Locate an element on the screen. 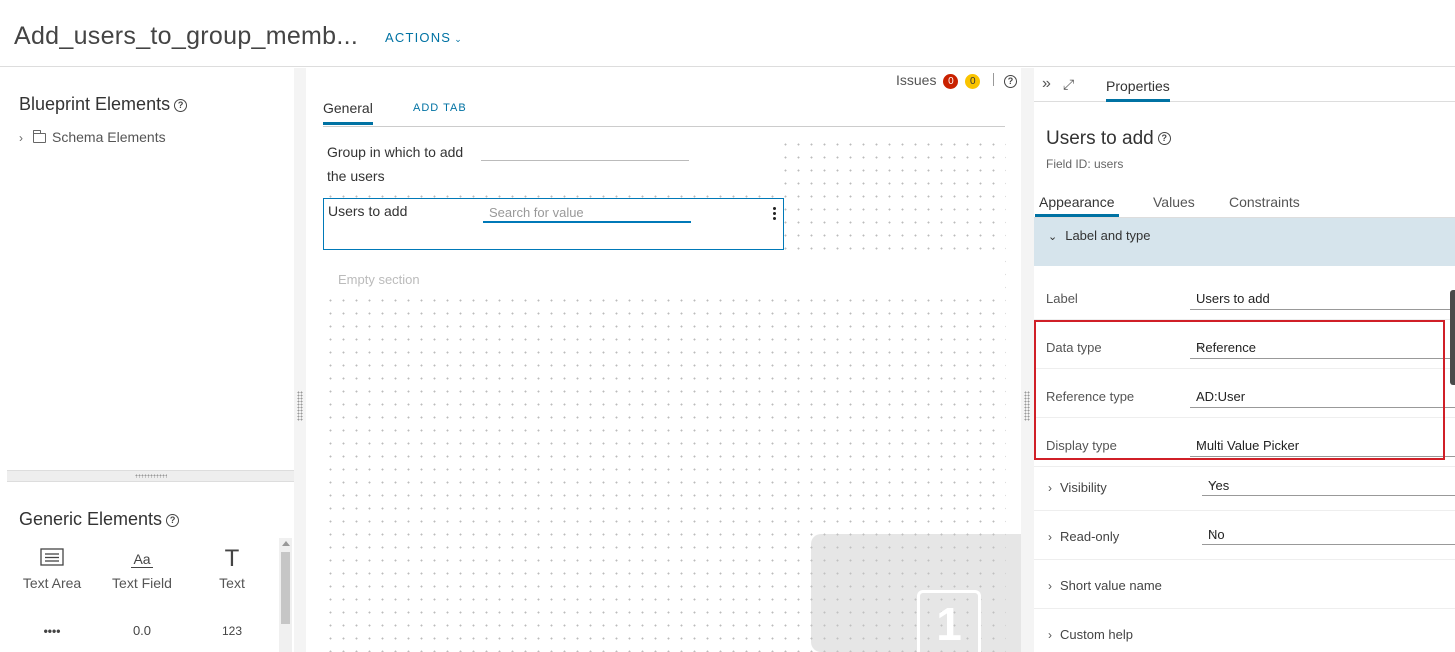 The width and height of the screenshot is (1455, 652). collapse-panel-icon: » is located at coordinates (1046, 84).